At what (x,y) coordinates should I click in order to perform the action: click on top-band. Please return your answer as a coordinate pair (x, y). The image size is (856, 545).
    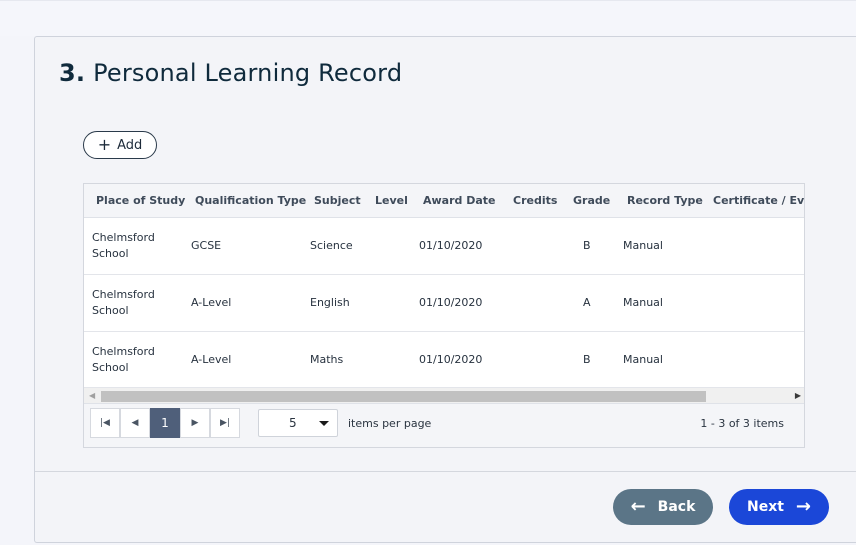
    Looking at the image, I should click on (428, 18).